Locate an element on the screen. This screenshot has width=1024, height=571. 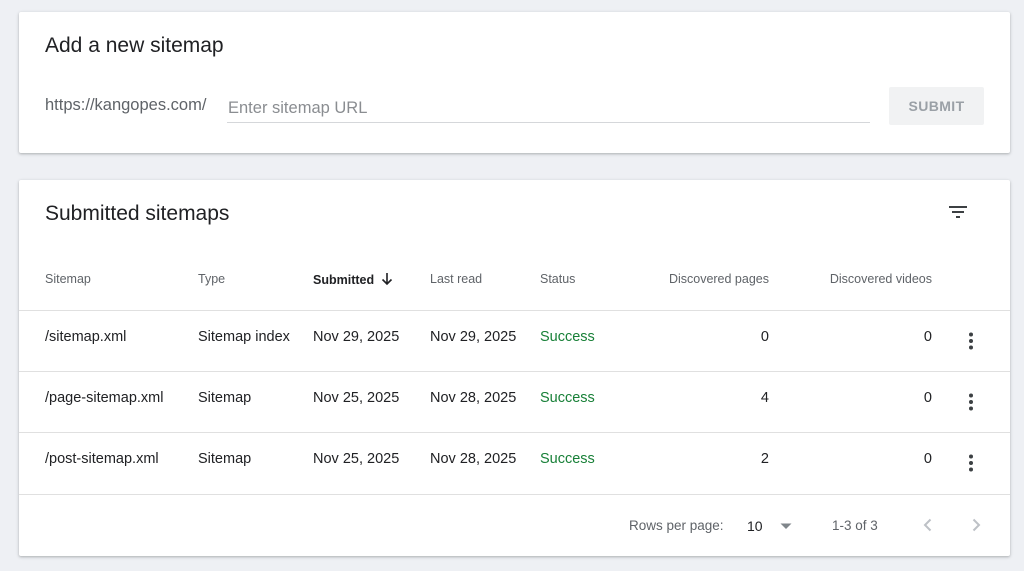
sitemap-url-prefix: https://kangopes.com/ is located at coordinates (126, 105).